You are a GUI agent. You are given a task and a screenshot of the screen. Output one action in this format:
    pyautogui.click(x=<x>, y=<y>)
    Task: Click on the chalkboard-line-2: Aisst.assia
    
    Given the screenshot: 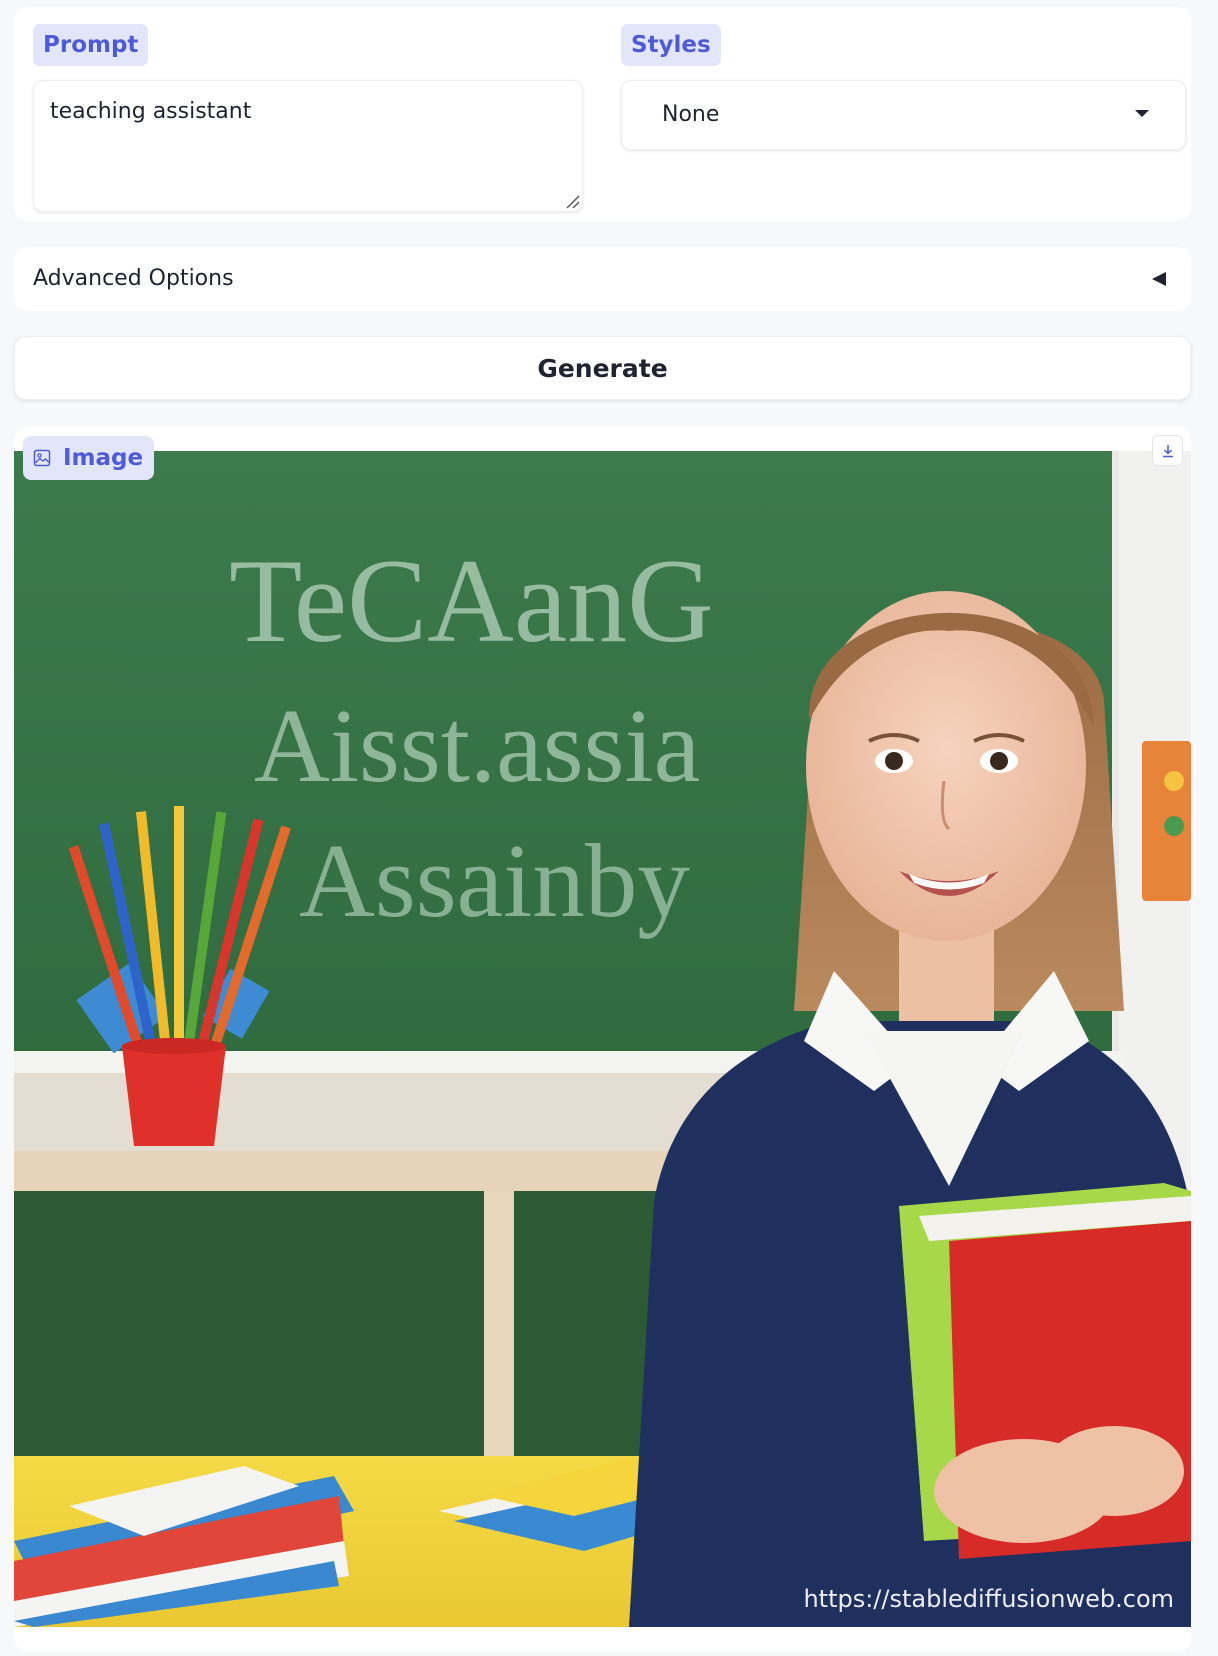 What is the action you would take?
    pyautogui.click(x=477, y=745)
    